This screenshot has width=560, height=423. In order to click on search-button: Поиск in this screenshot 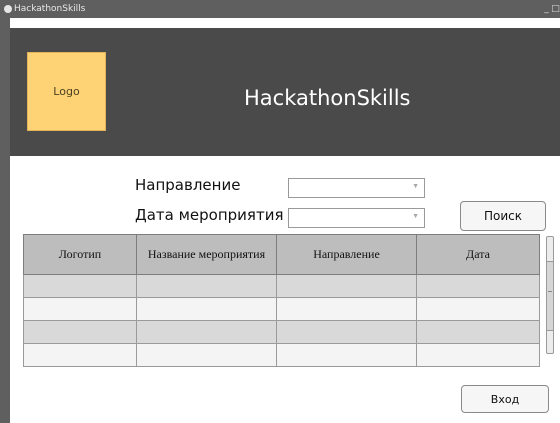, I will do `click(503, 216)`.